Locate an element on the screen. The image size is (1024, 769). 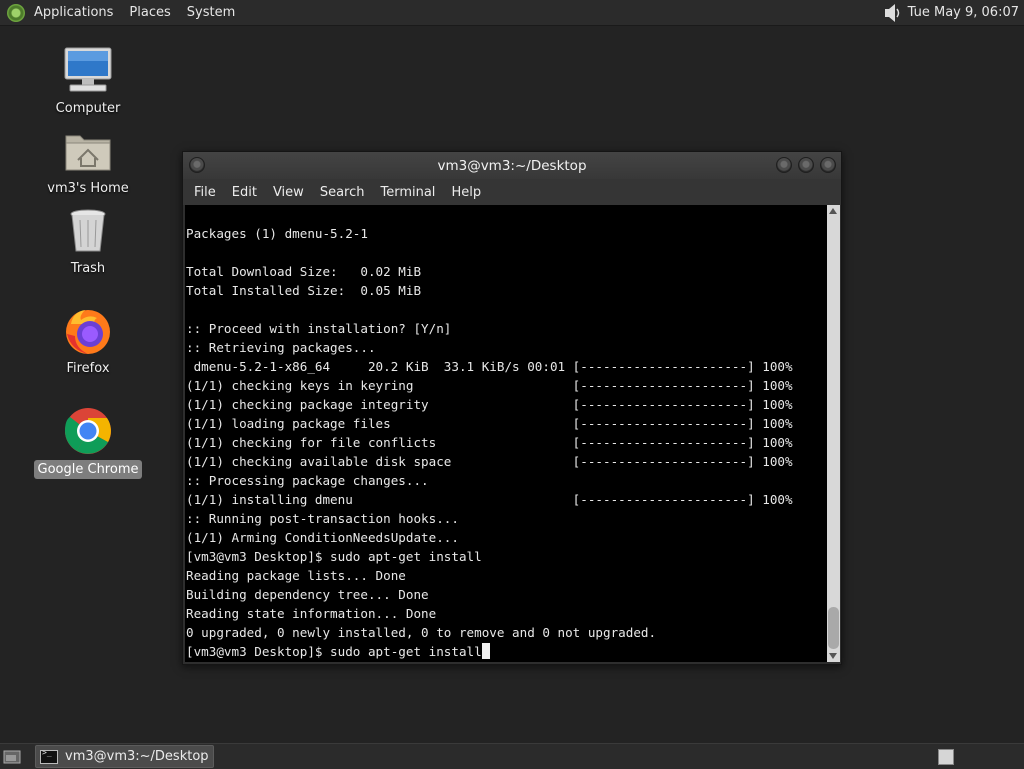
places-menu: Places is located at coordinates (149, 12).